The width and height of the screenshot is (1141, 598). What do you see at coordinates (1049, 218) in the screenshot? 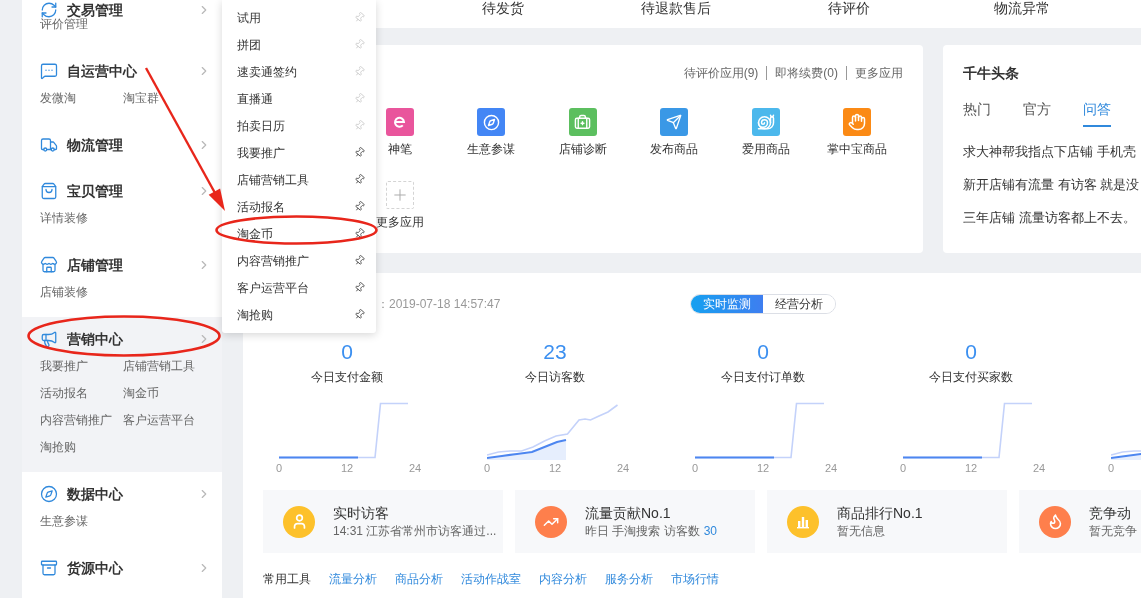
I see `news-headline: 三年店铺 流量访客都上不去。` at bounding box center [1049, 218].